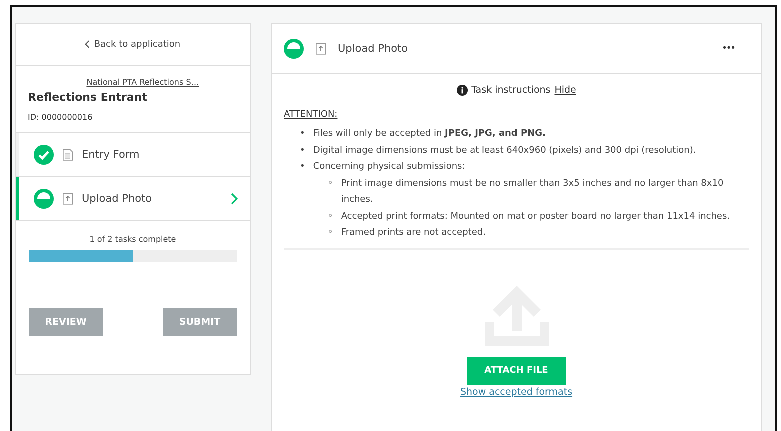  What do you see at coordinates (413, 233) in the screenshot?
I see `list-item: Framed prints are not accepted.` at bounding box center [413, 233].